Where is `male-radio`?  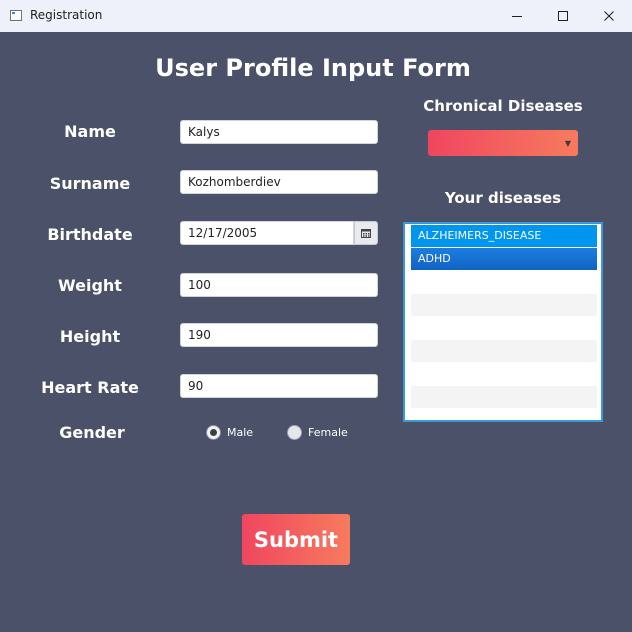 male-radio is located at coordinates (213, 432).